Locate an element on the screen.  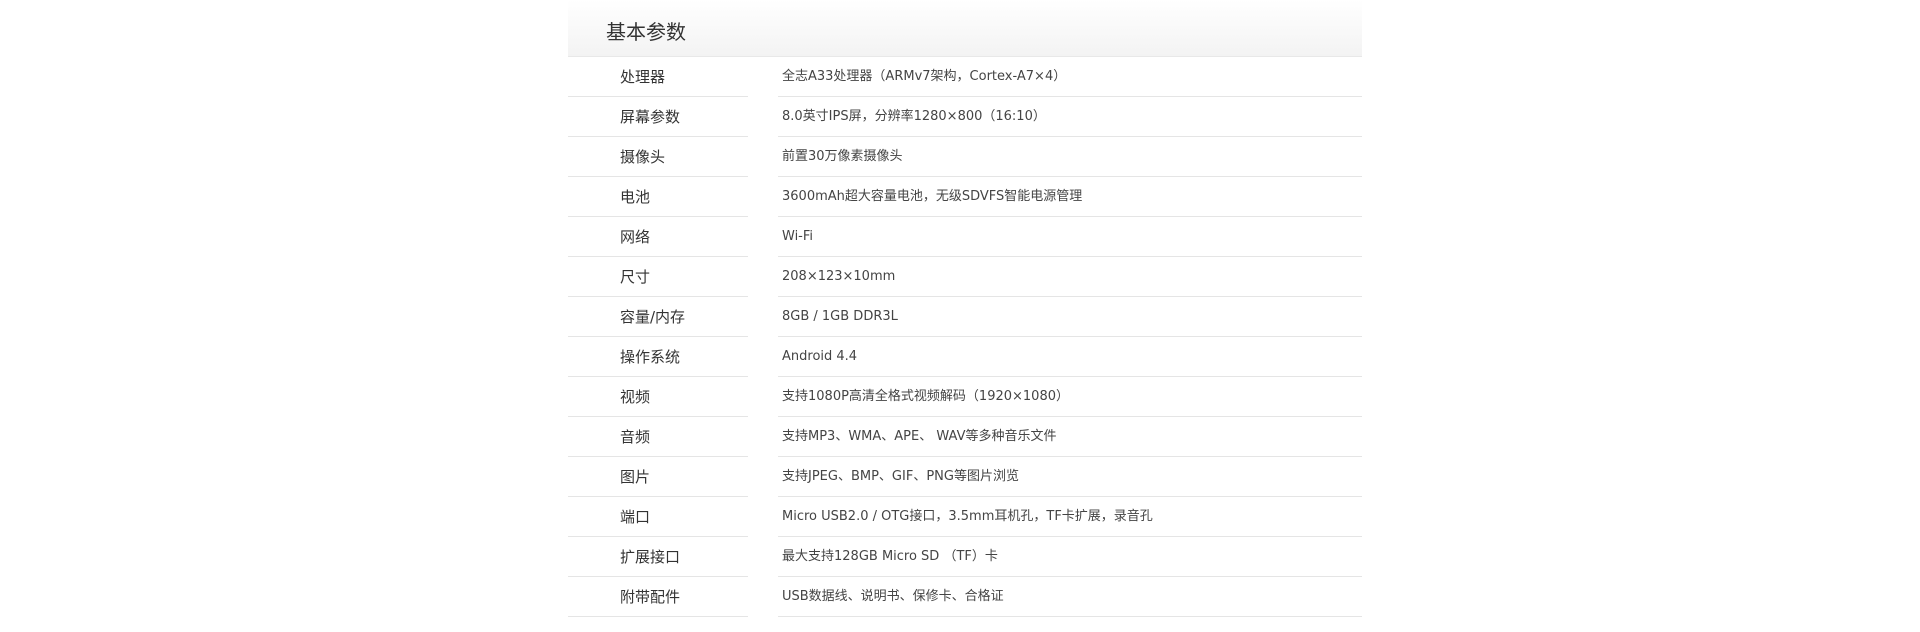
spec-label: 附带配件 is located at coordinates (650, 597).